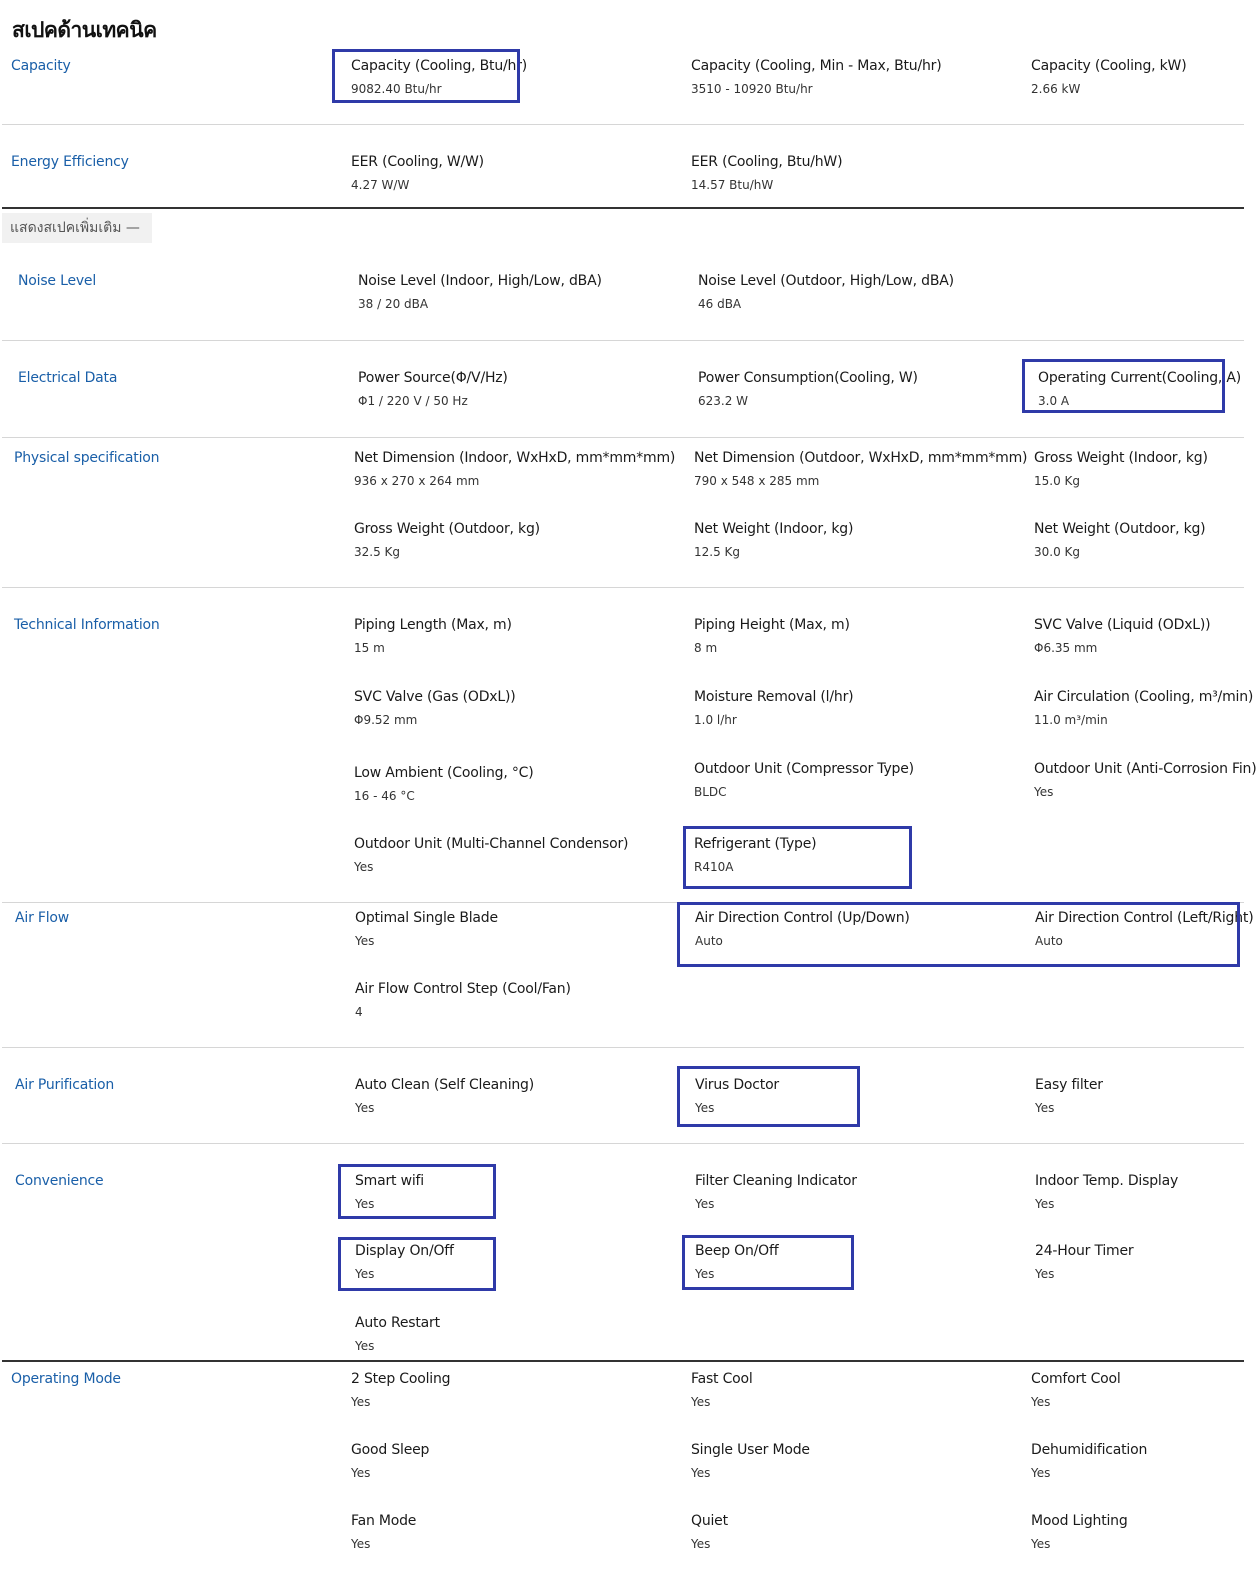 The width and height of the screenshot is (1258, 1586). Describe the element at coordinates (1069, 1096) in the screenshot. I see `spec-easy-filter: Easy filter Yes` at that location.